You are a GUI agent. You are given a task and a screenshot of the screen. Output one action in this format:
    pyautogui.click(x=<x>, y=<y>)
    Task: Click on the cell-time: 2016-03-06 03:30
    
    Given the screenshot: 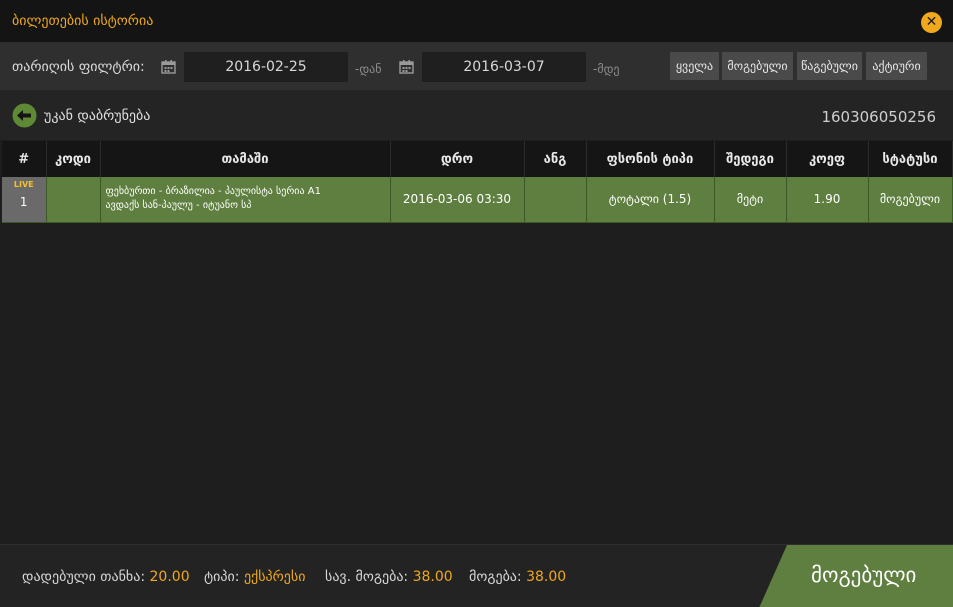 What is the action you would take?
    pyautogui.click(x=457, y=200)
    